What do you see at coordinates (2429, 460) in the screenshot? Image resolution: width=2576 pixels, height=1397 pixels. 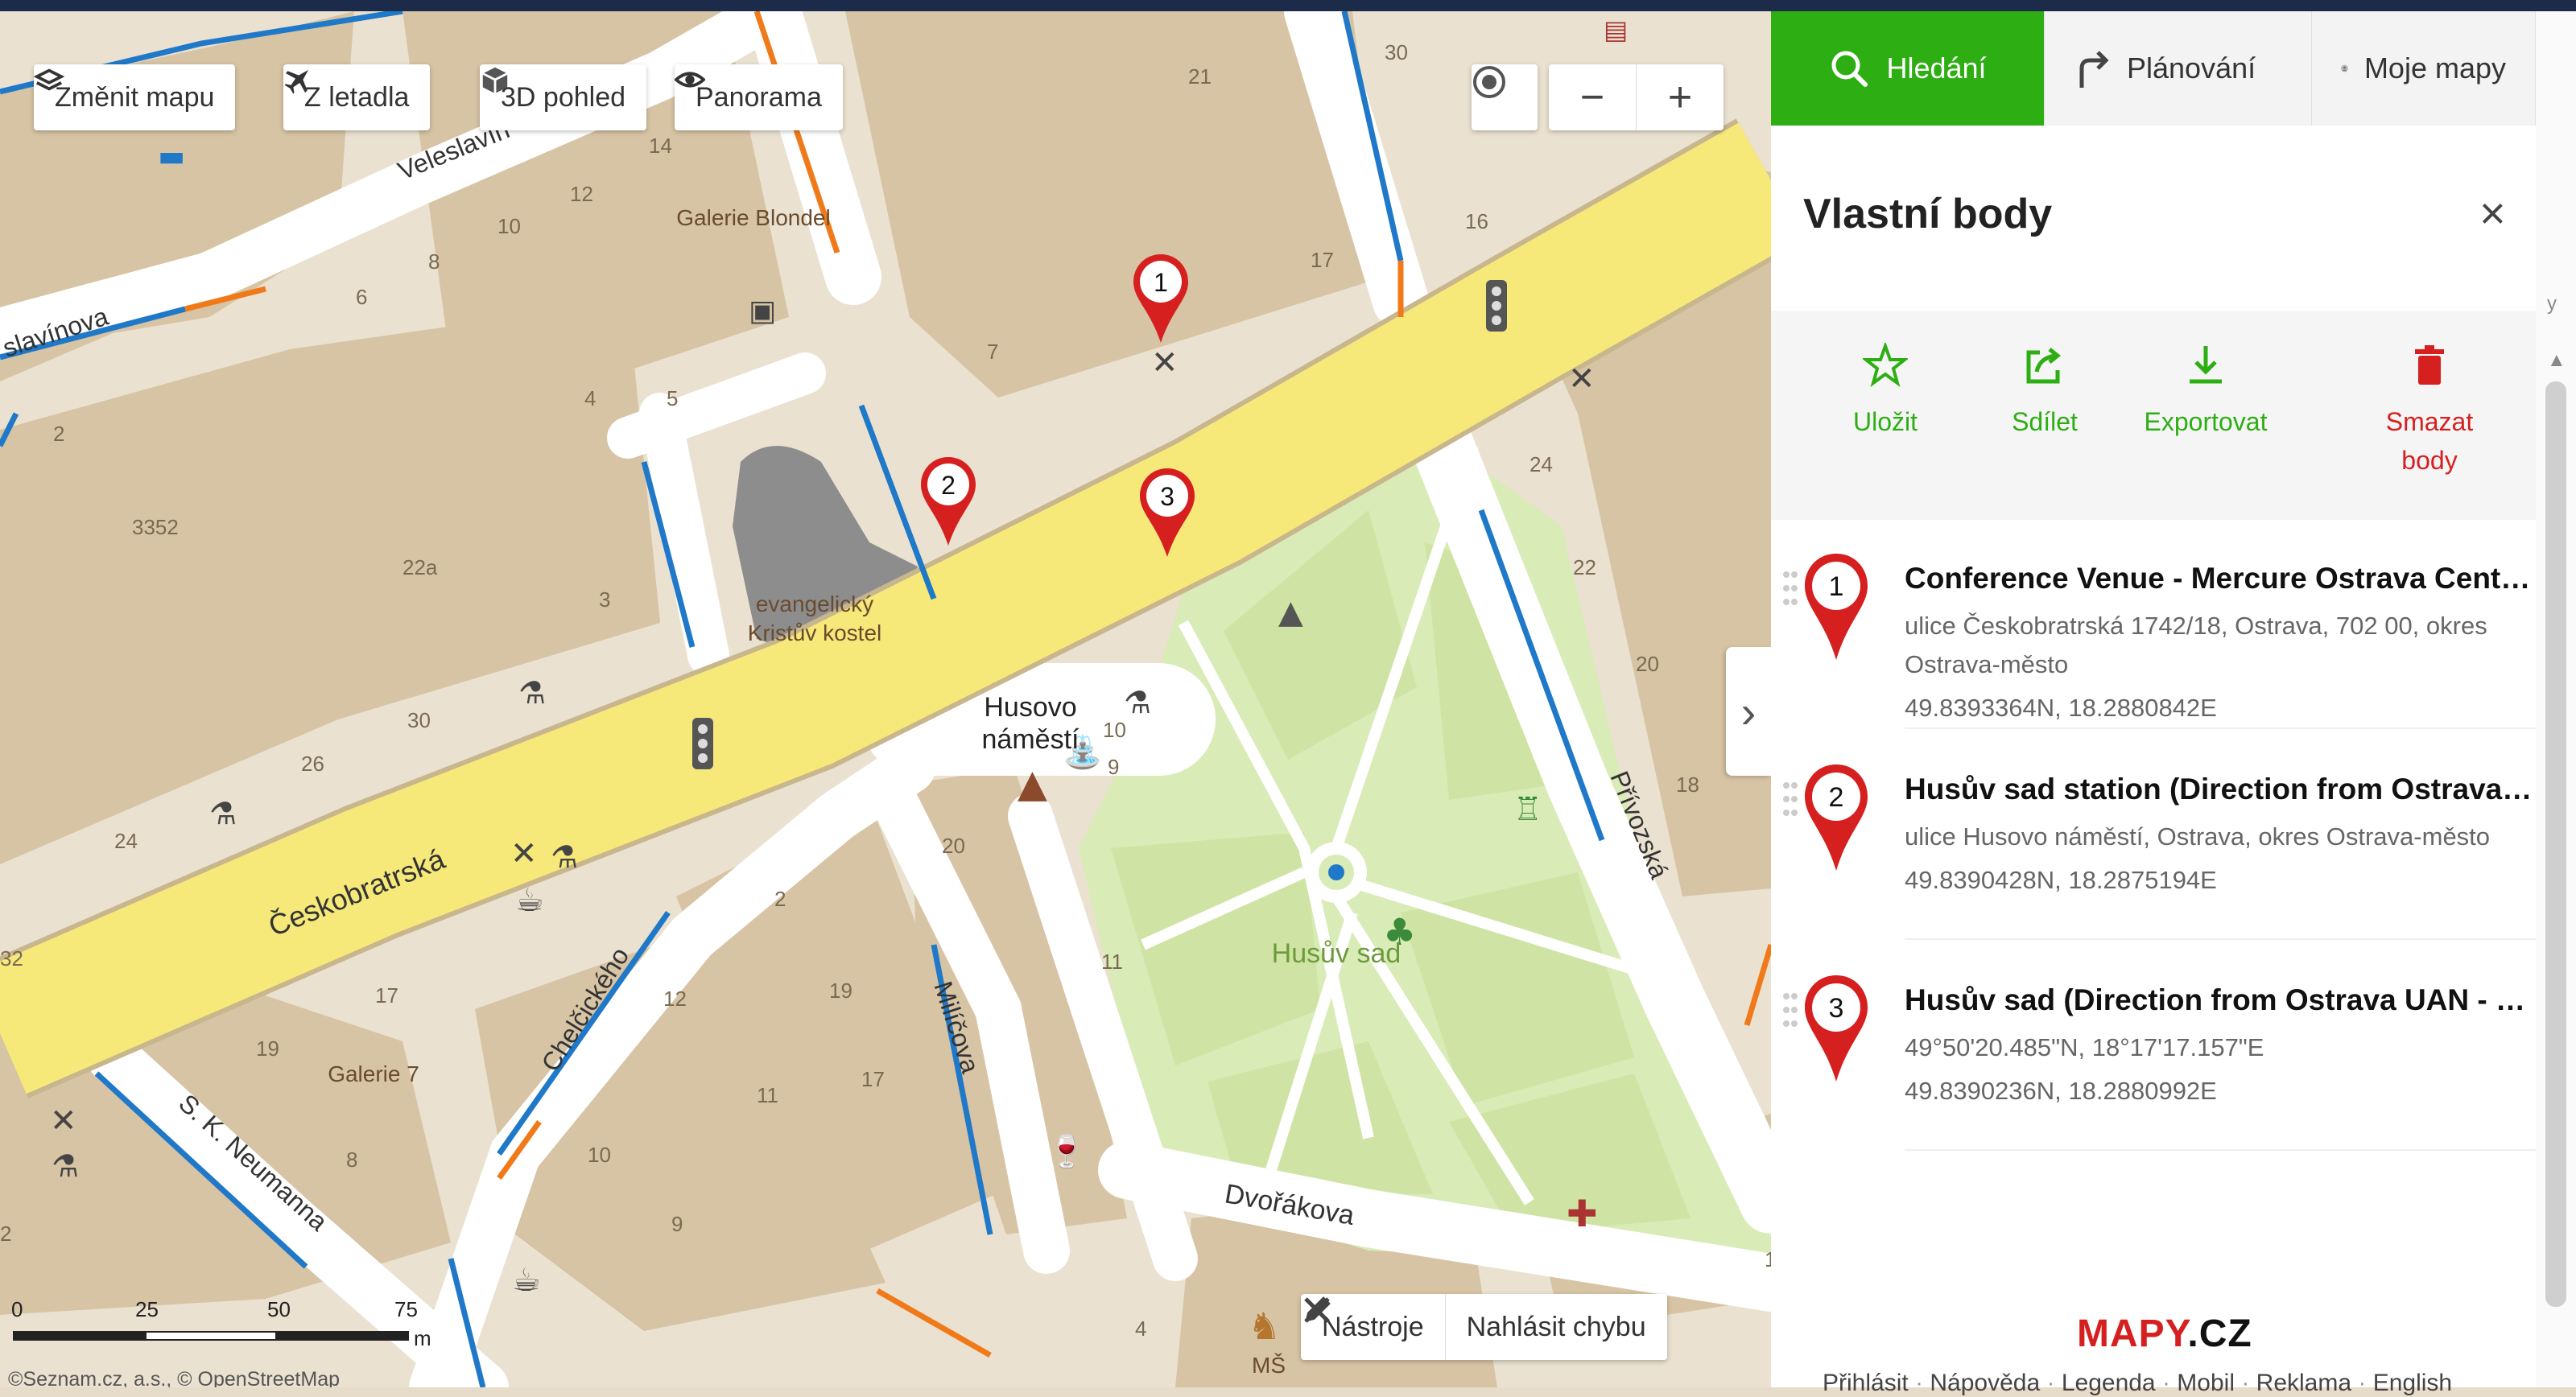 I see `delete-label-line2: body` at bounding box center [2429, 460].